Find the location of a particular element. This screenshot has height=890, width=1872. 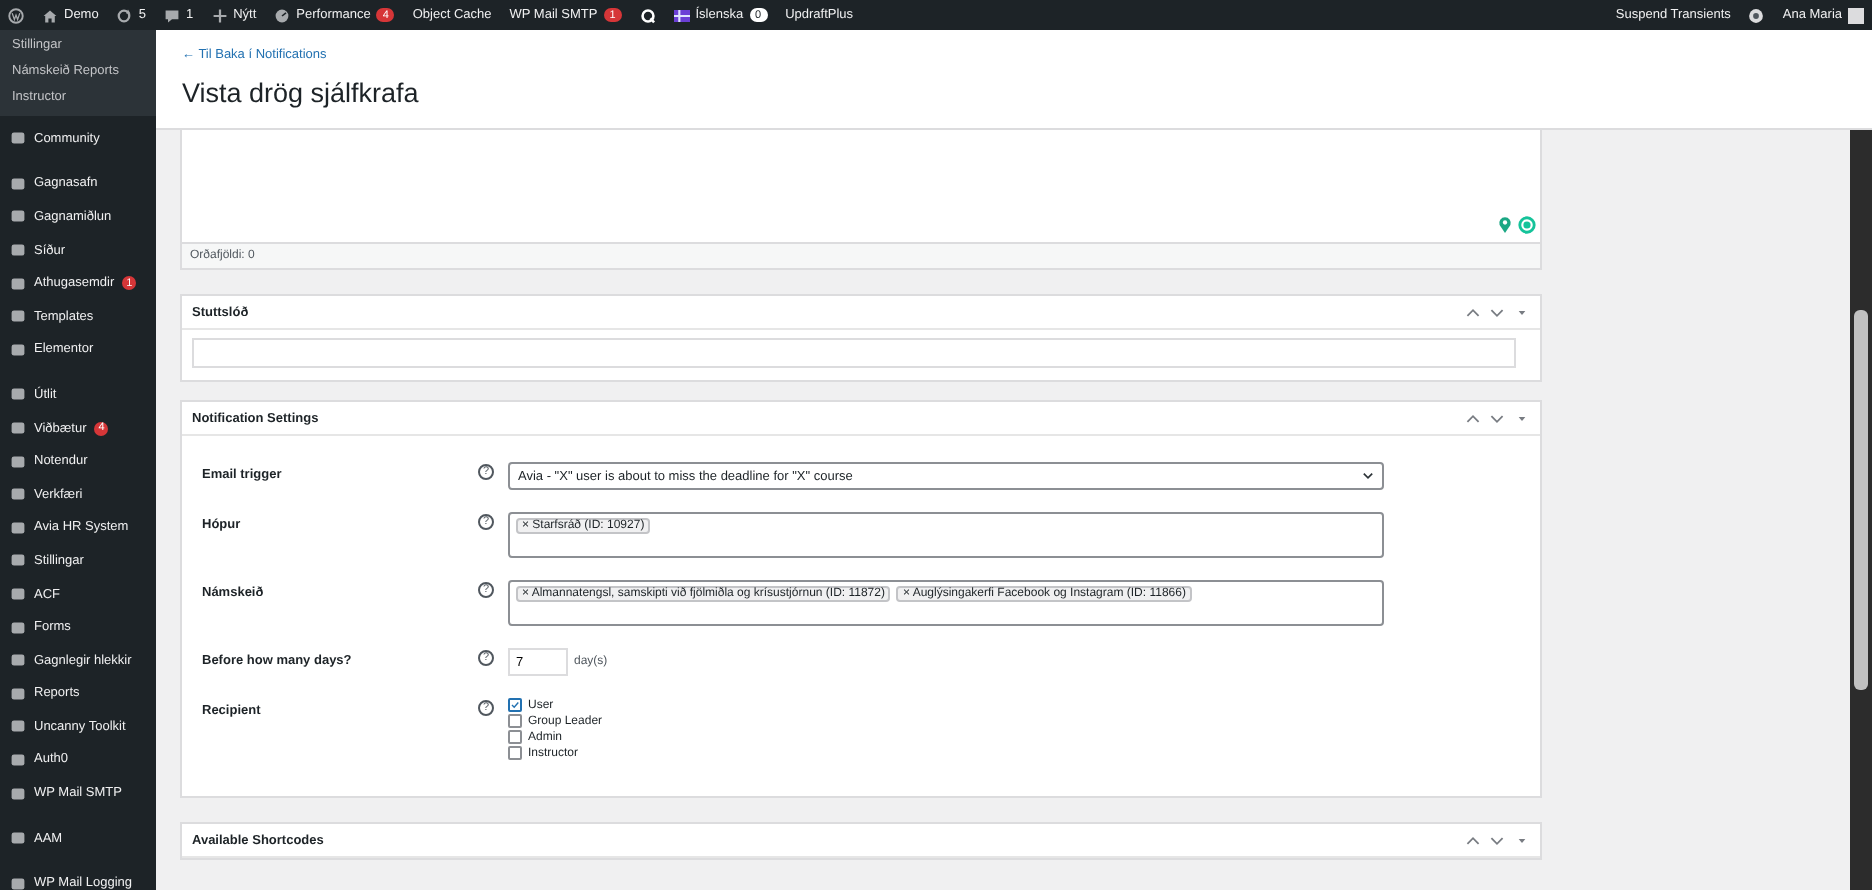

gauge-icon is located at coordinates (282, 15).